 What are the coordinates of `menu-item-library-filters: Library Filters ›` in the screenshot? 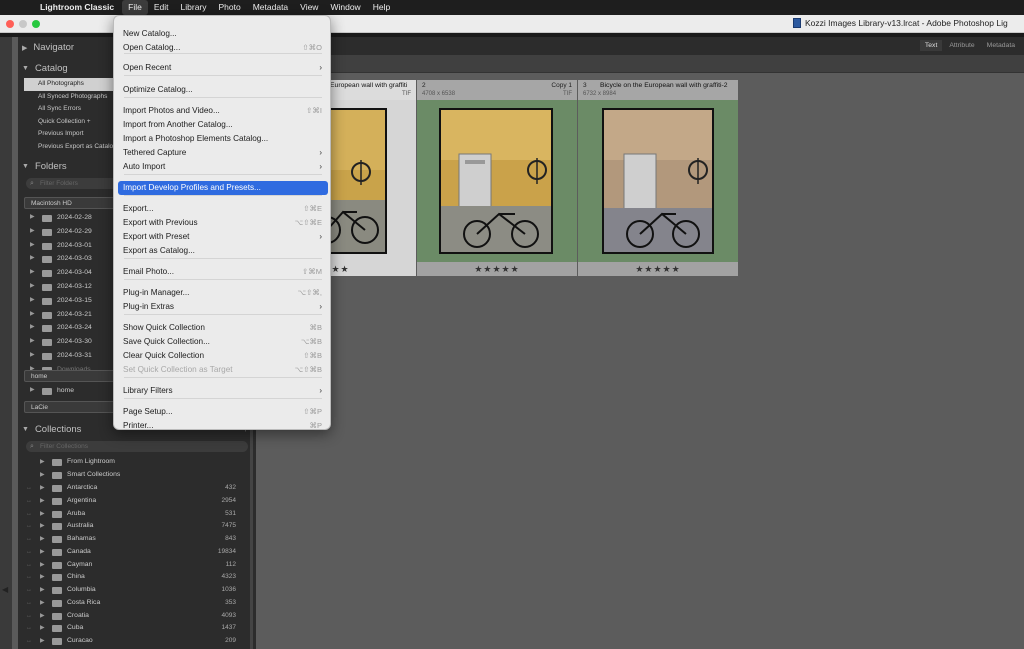 It's located at (223, 391).